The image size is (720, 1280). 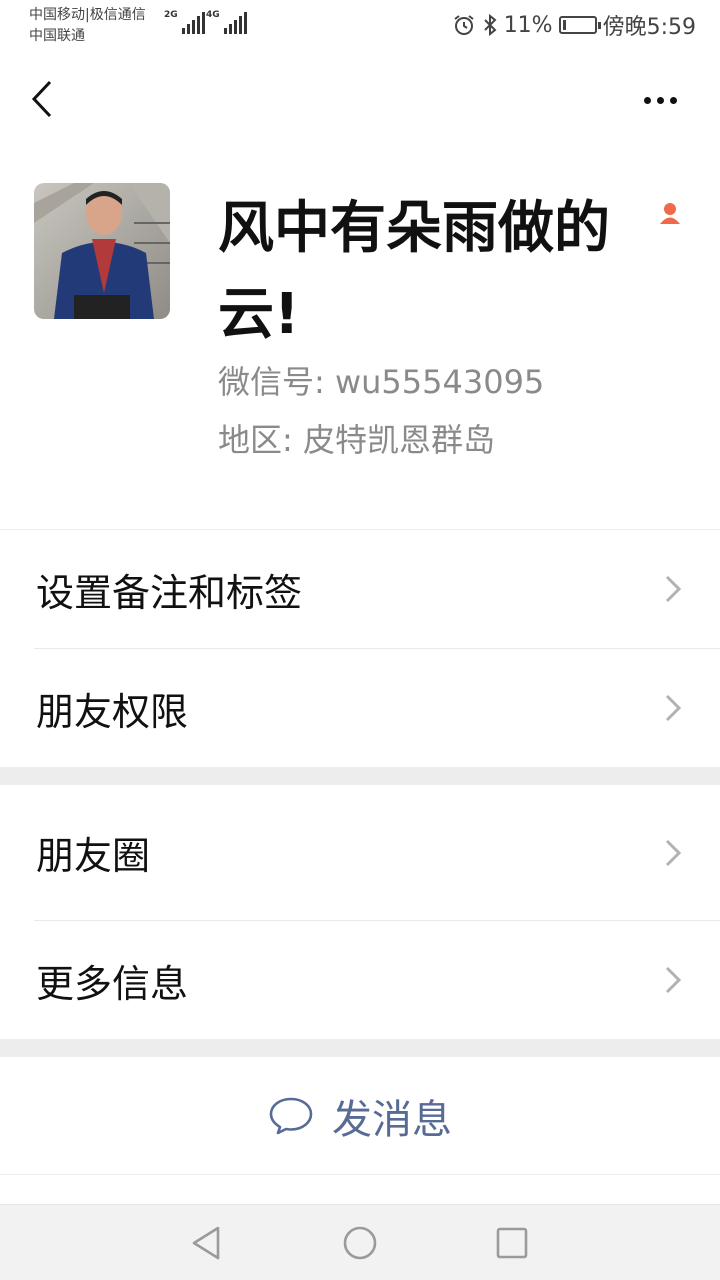 I want to click on system-back-button, so click(x=206, y=1243).